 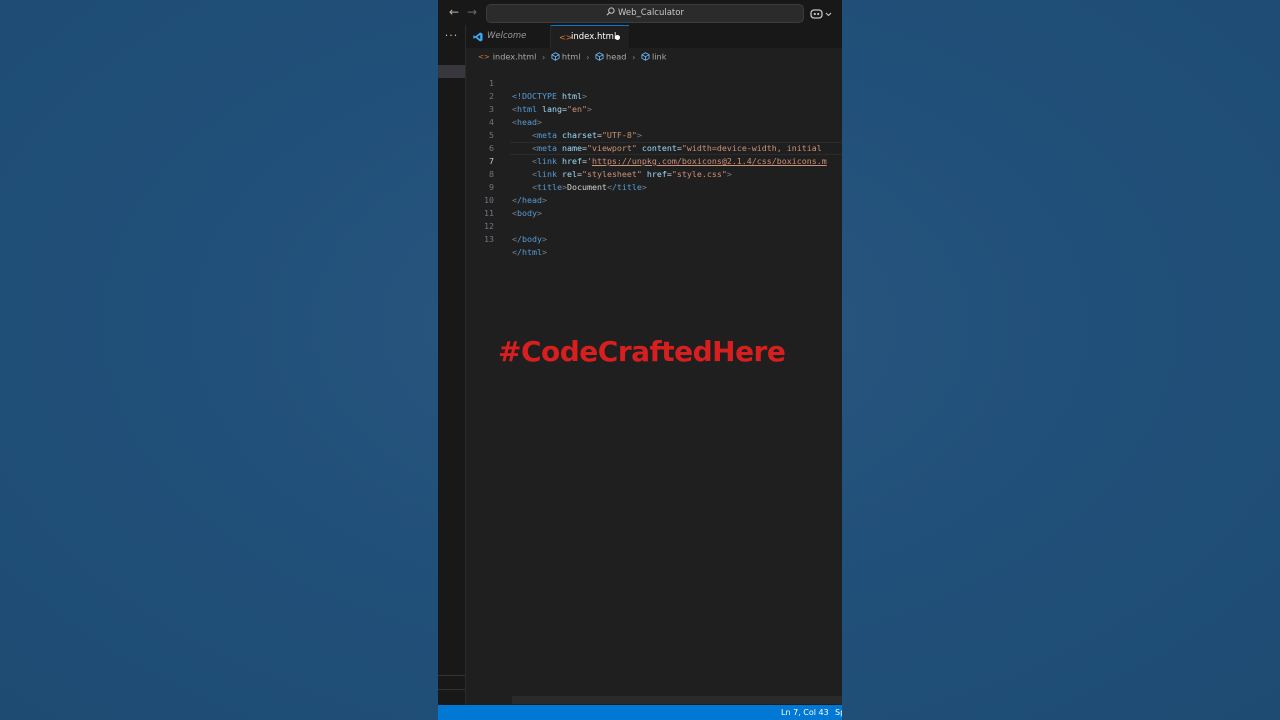 I want to click on indentation-status: Sp, so click(x=838, y=712).